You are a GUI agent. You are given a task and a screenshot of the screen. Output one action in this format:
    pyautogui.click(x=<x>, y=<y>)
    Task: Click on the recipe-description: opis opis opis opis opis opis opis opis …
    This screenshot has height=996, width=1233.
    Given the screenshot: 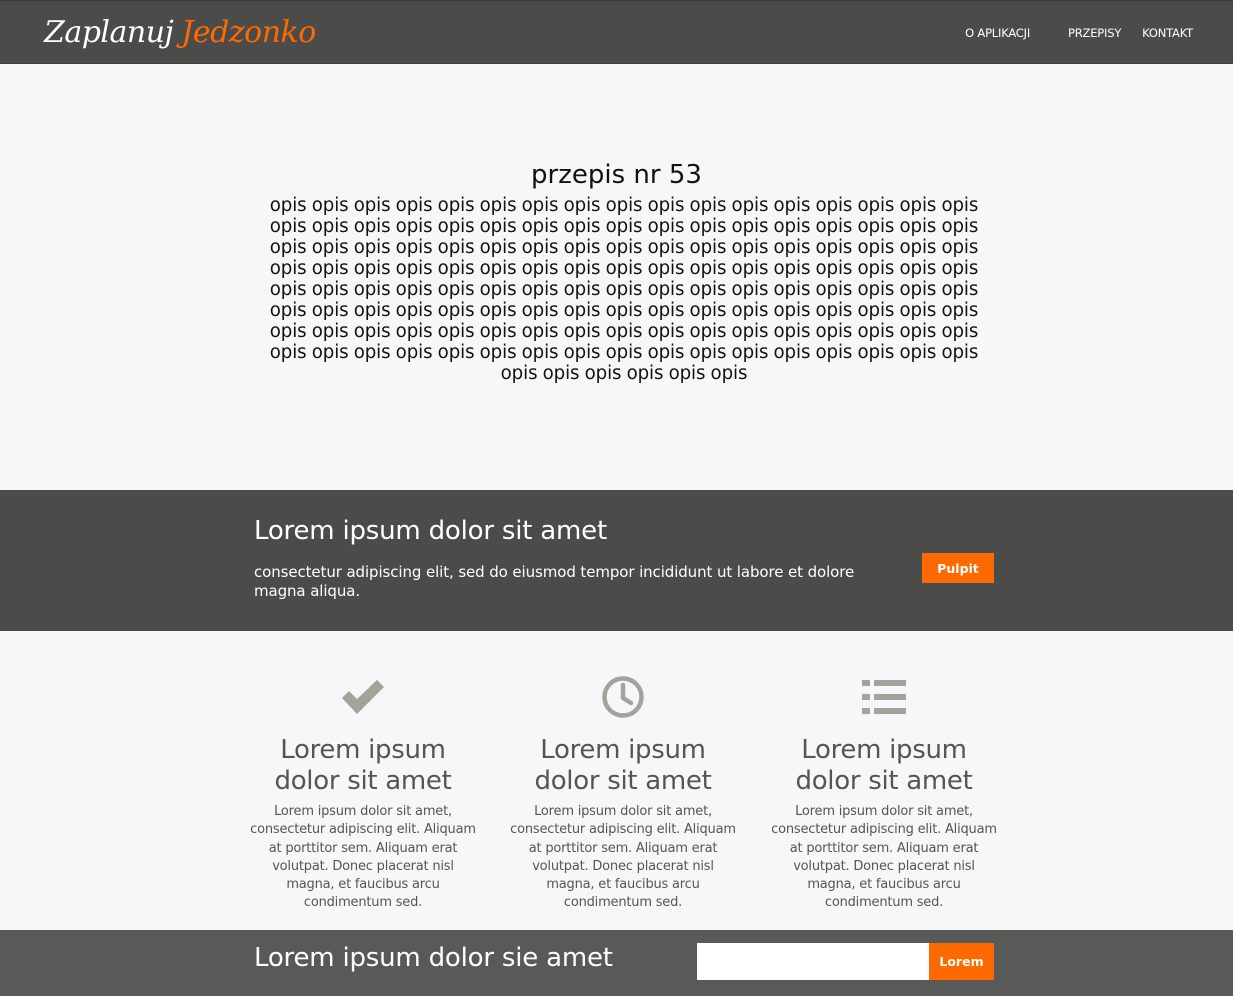 What is the action you would take?
    pyautogui.click(x=624, y=289)
    